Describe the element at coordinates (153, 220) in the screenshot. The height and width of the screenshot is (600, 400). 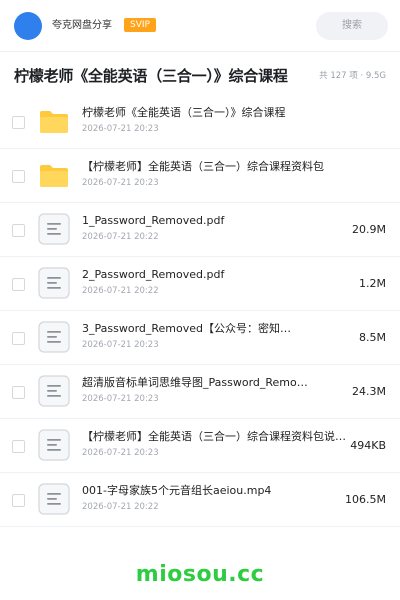
I see `file-name: 1_Password_Removed.pdf` at that location.